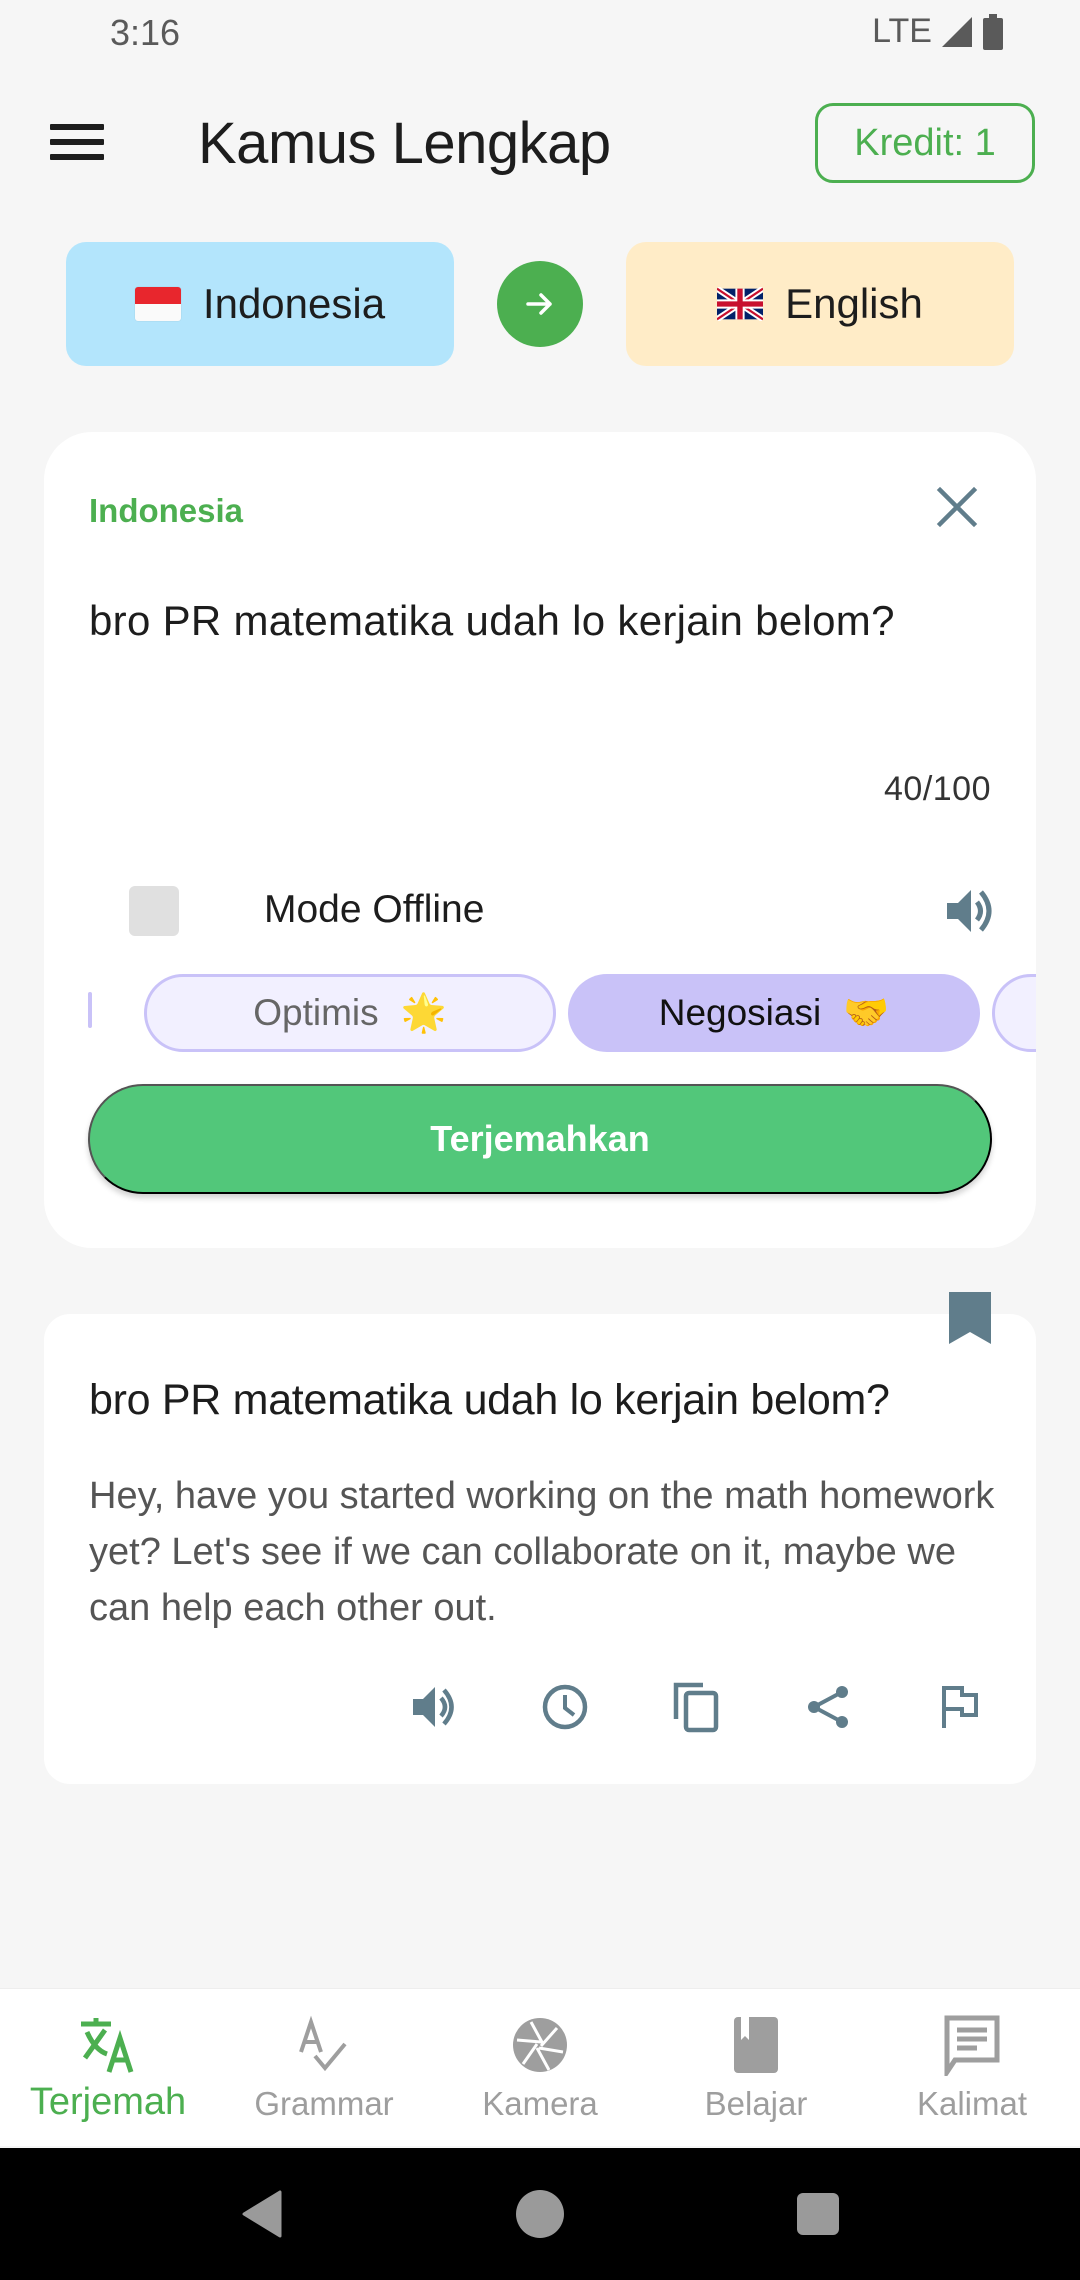 The image size is (1080, 2280). I want to click on tone-chip-negosiasi: Negosiasi 🤝, so click(774, 1013).